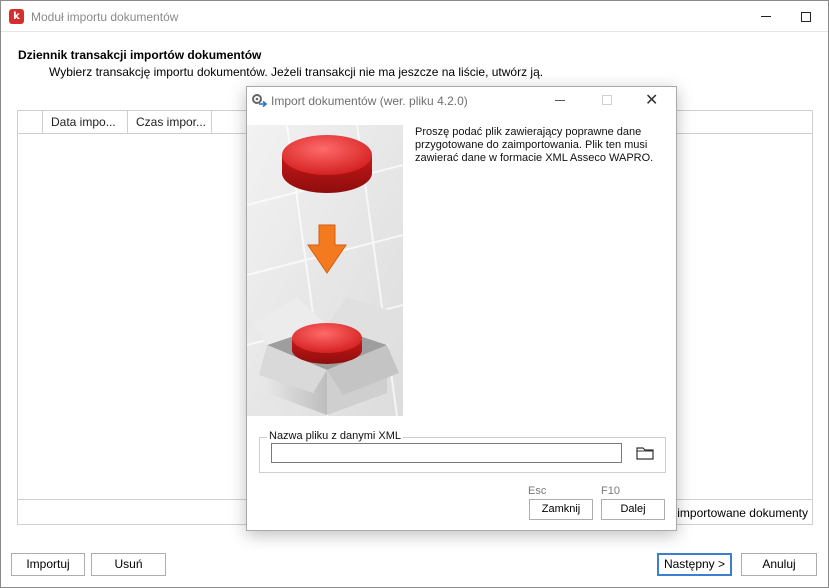  What do you see at coordinates (105, 17) in the screenshot?
I see `window-title: Moduł importu dokumentów` at bounding box center [105, 17].